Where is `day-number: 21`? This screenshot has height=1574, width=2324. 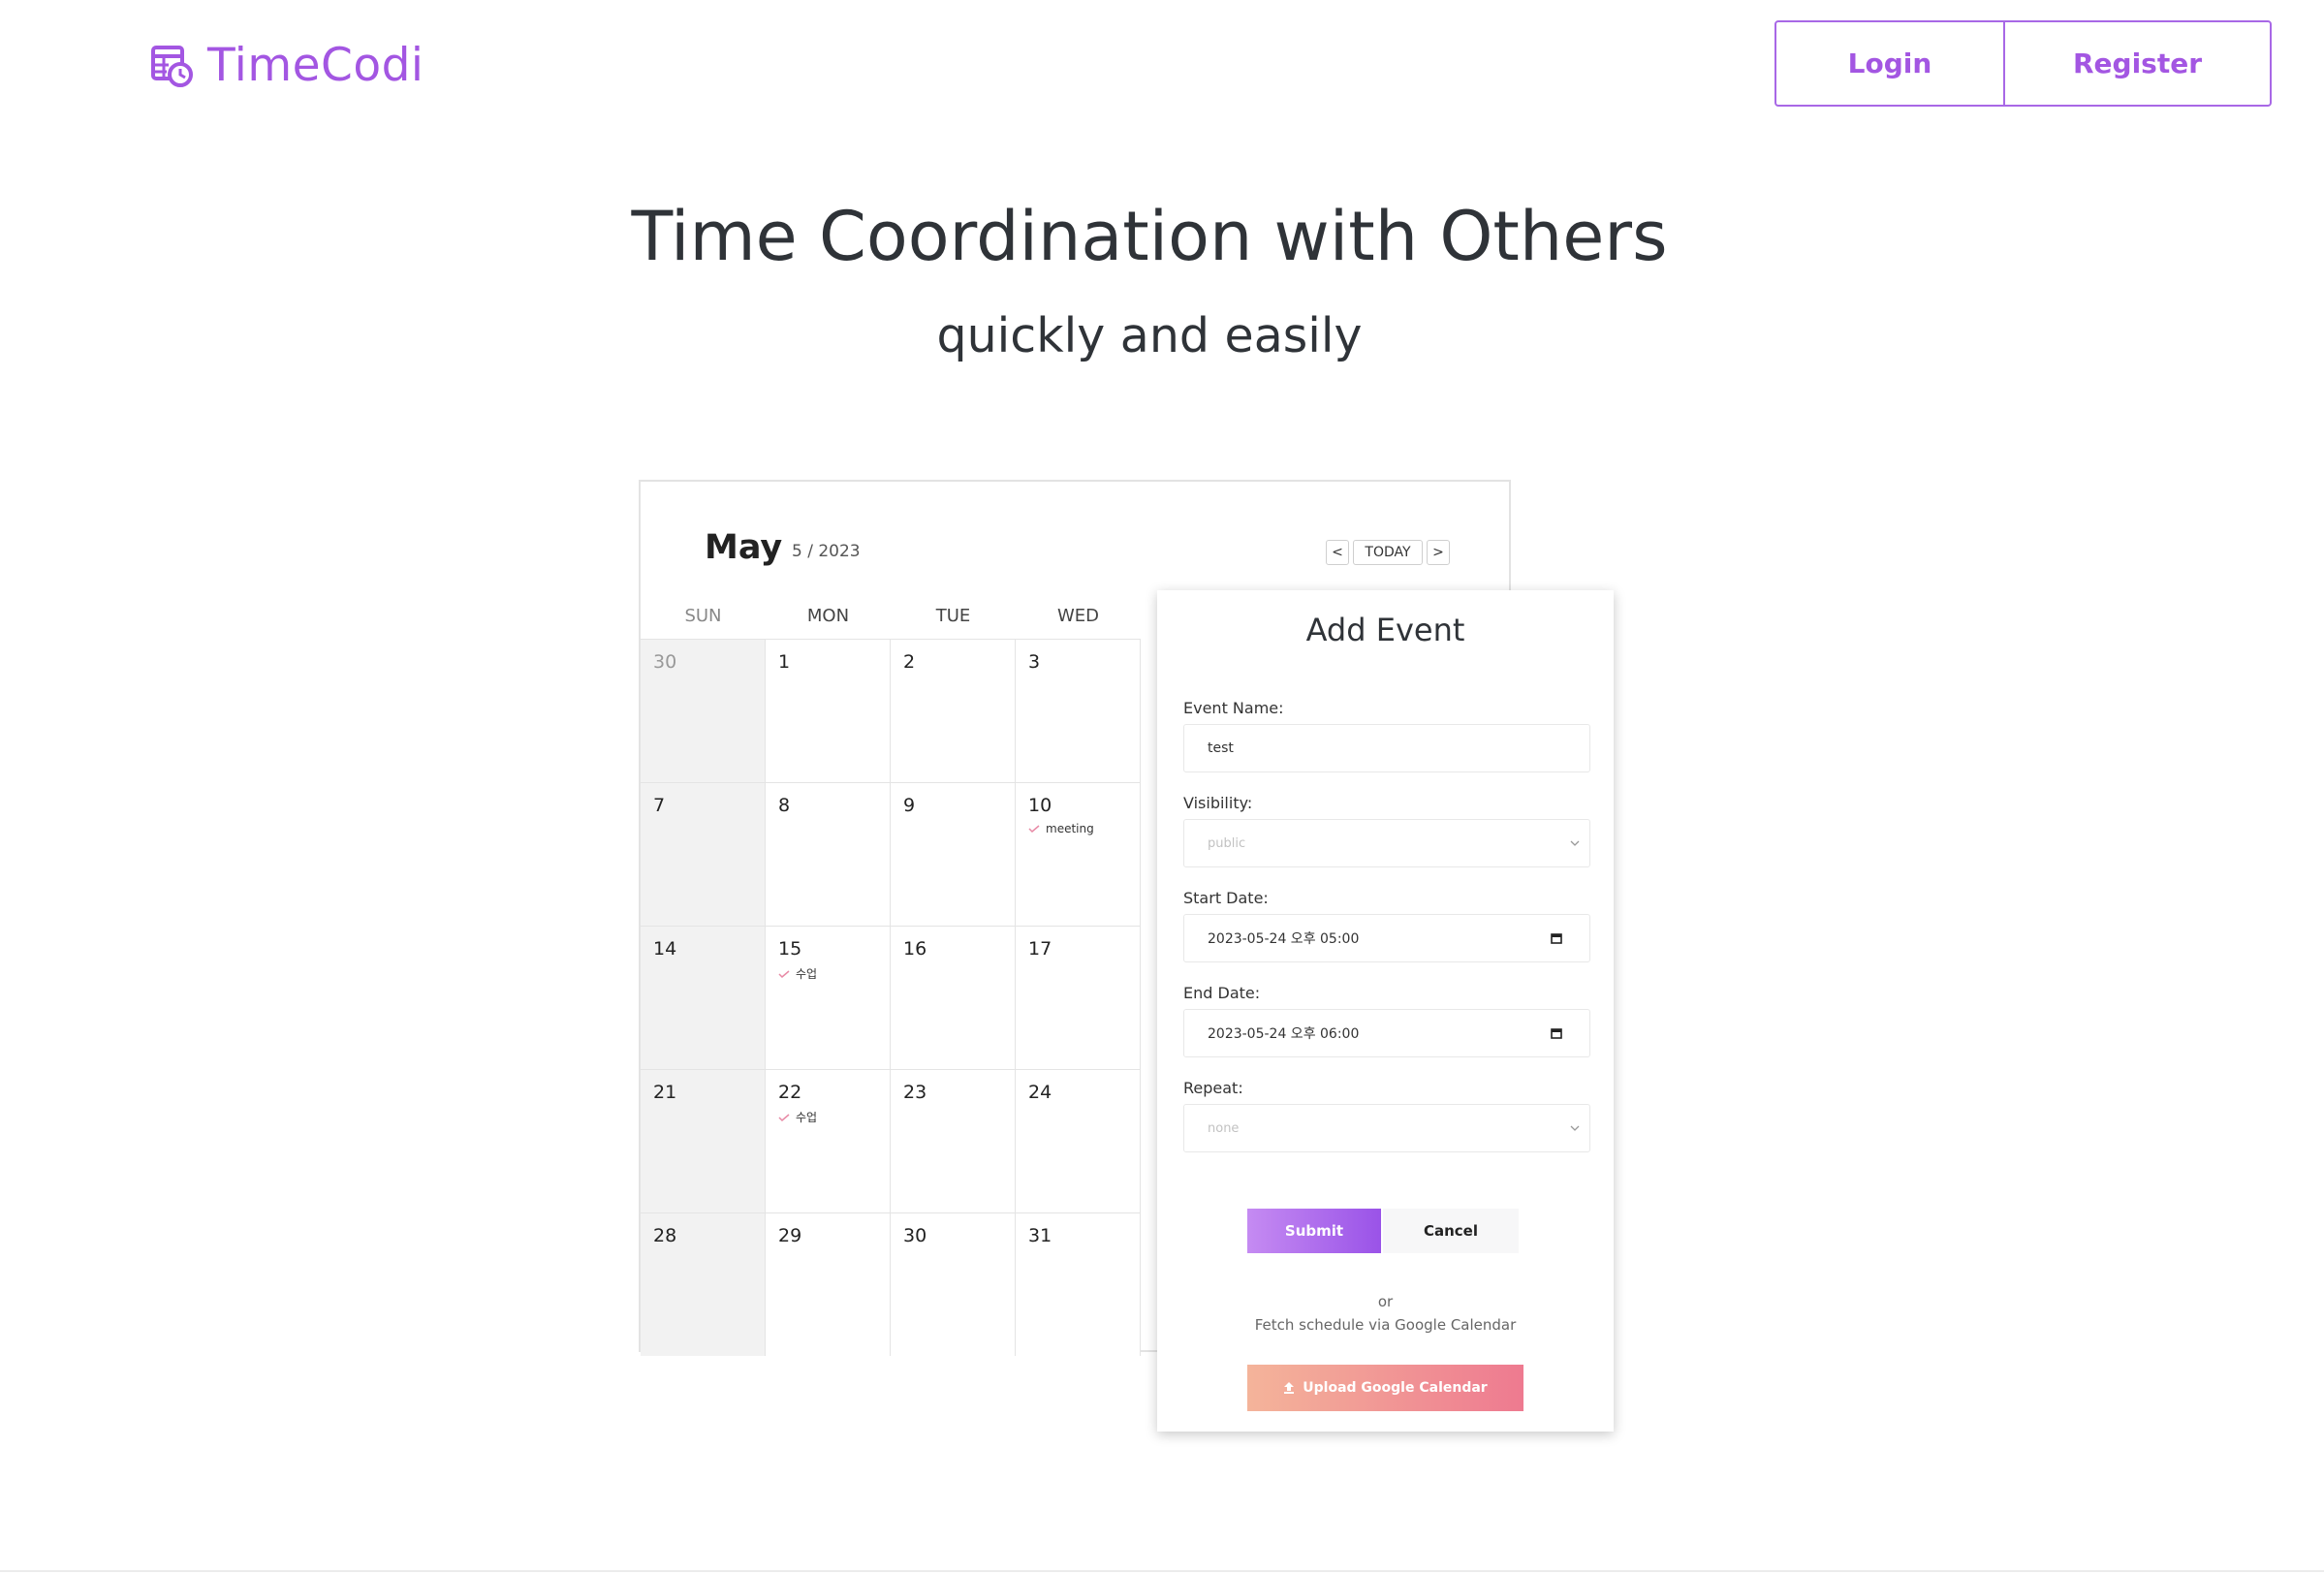
day-number: 21 is located at coordinates (665, 1093).